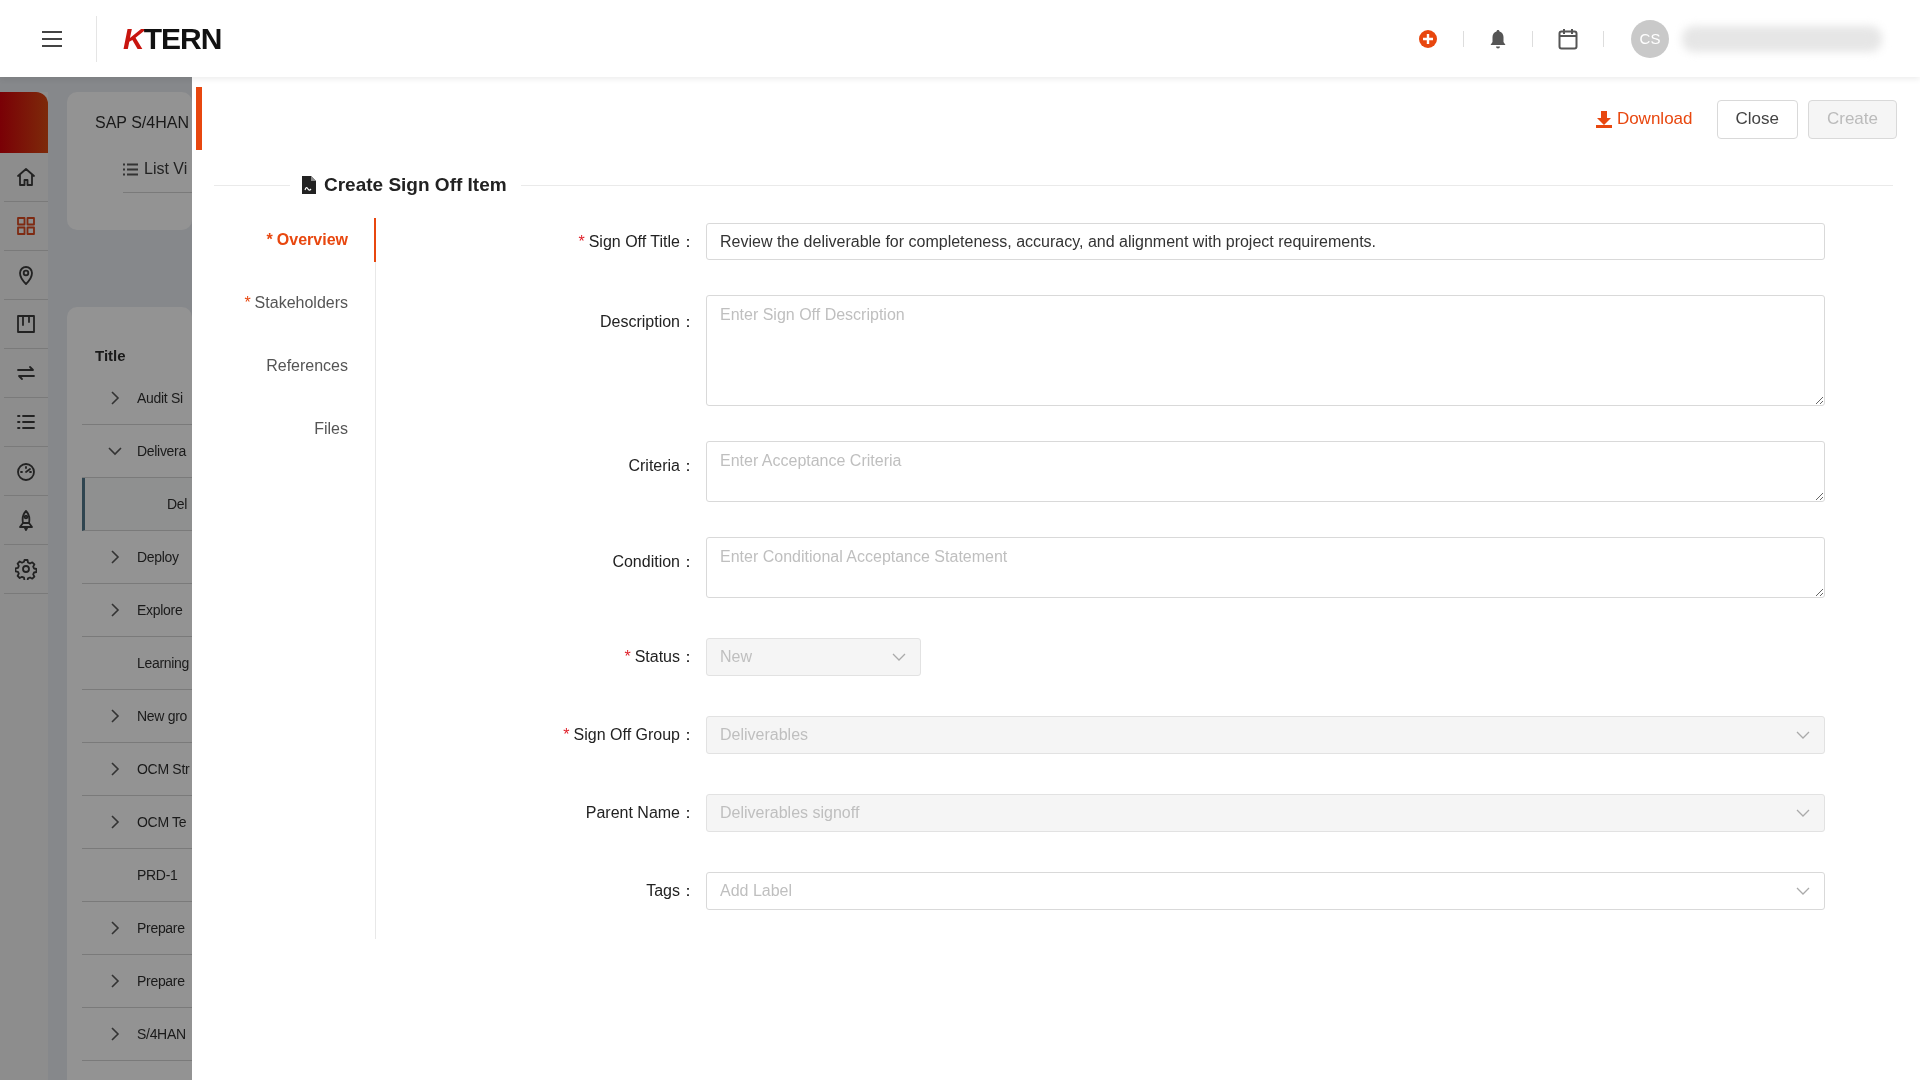  I want to click on tree-item: PRD-1, so click(157, 875).